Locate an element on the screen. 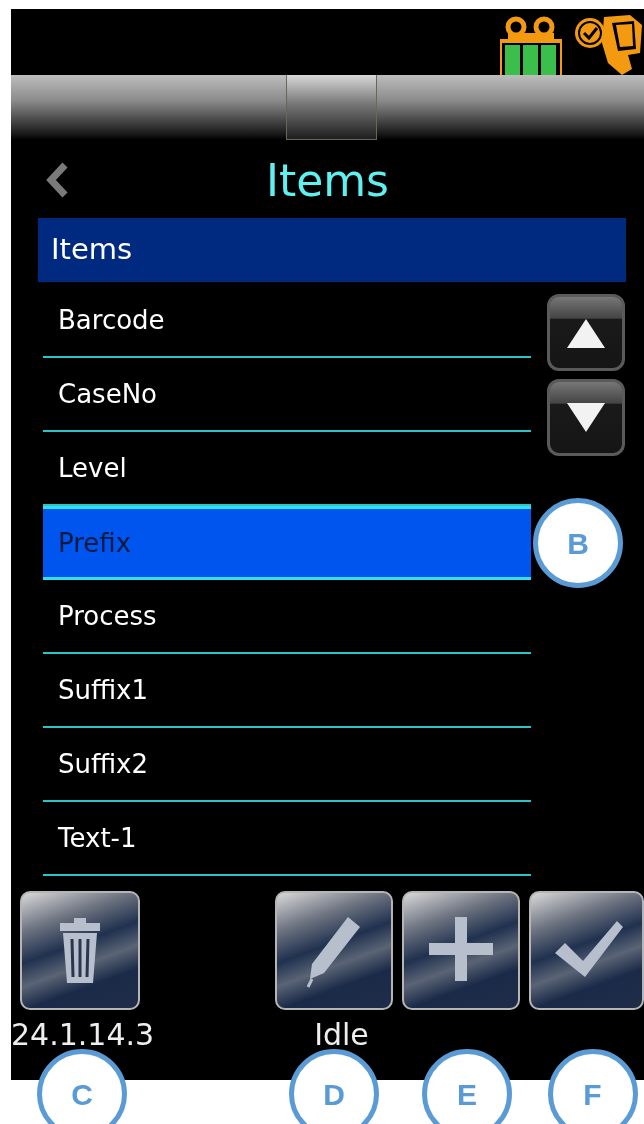  list-header: Items is located at coordinates (332, 250).